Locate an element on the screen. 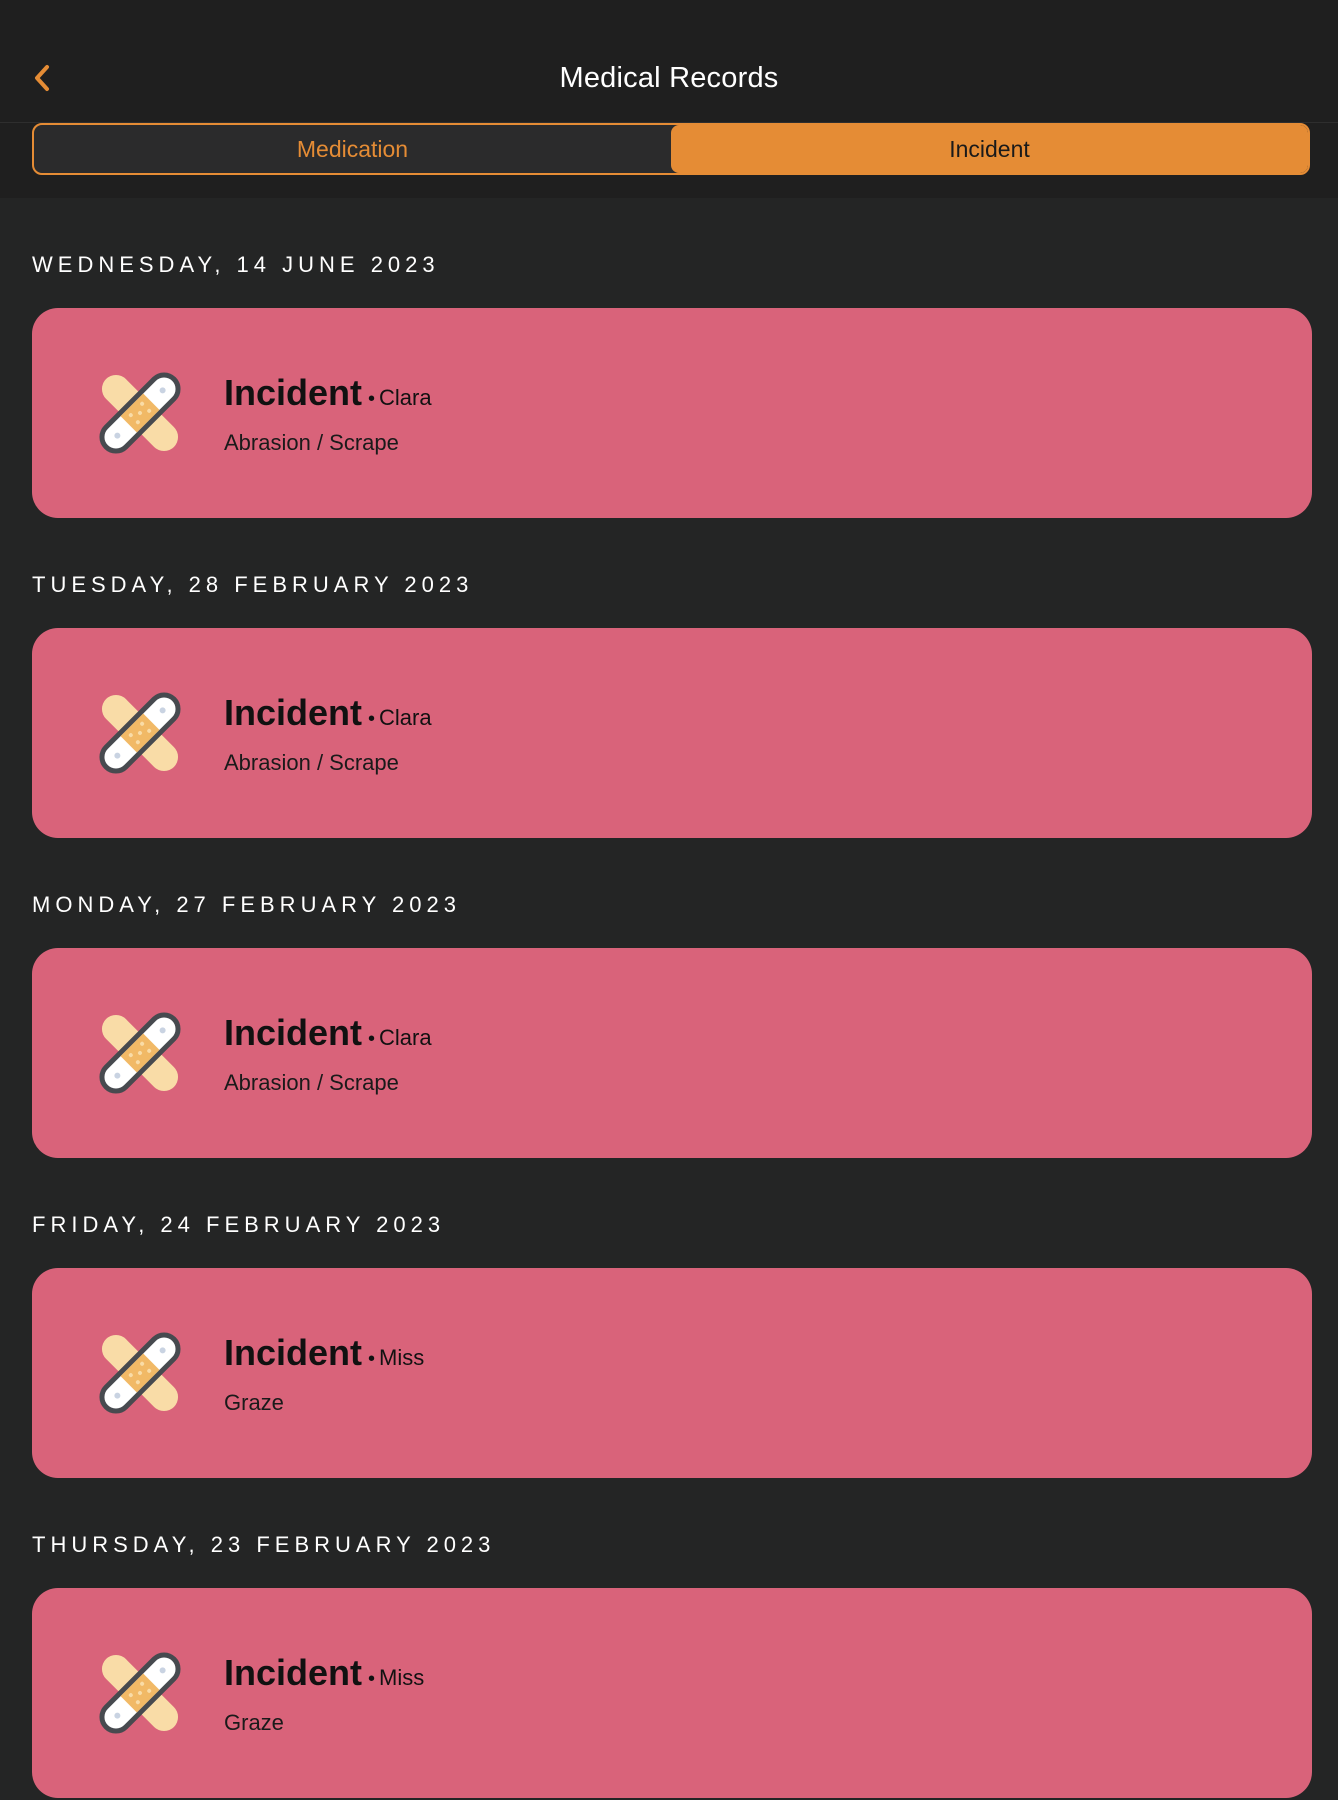  page-title: Medical Records is located at coordinates (669, 78).